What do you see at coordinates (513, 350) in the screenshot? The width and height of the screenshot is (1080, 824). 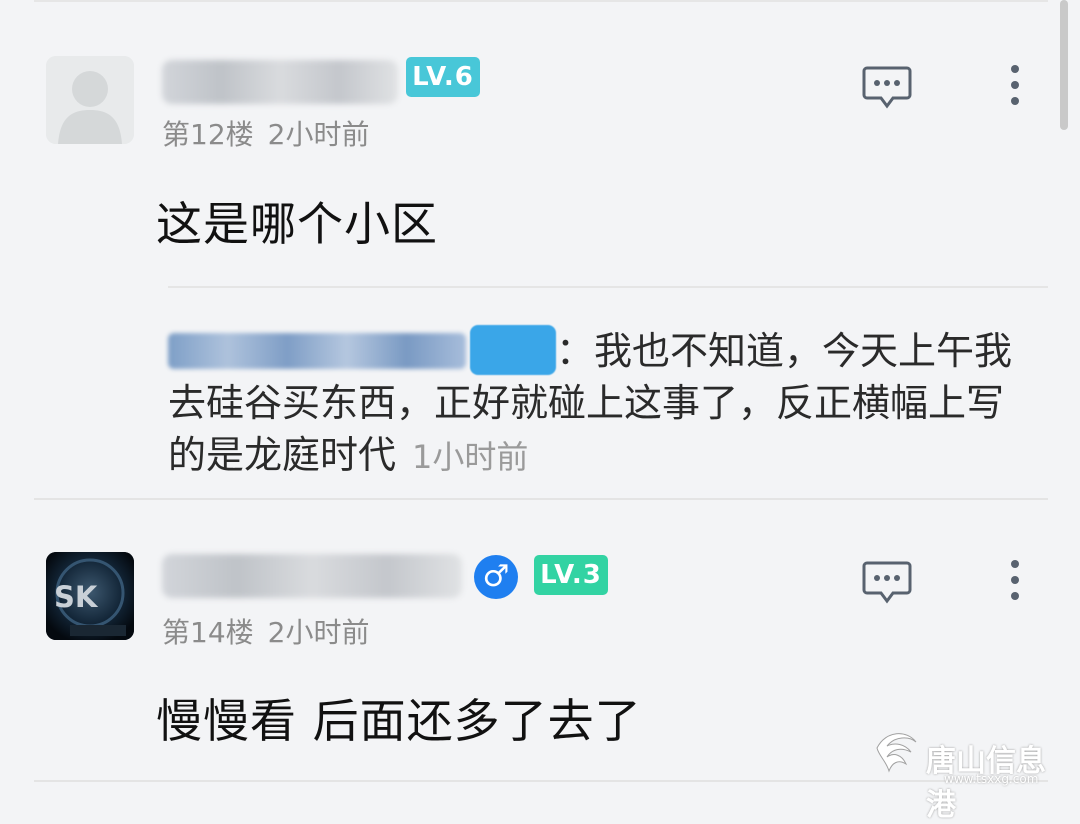 I see `reply-author-badge` at bounding box center [513, 350].